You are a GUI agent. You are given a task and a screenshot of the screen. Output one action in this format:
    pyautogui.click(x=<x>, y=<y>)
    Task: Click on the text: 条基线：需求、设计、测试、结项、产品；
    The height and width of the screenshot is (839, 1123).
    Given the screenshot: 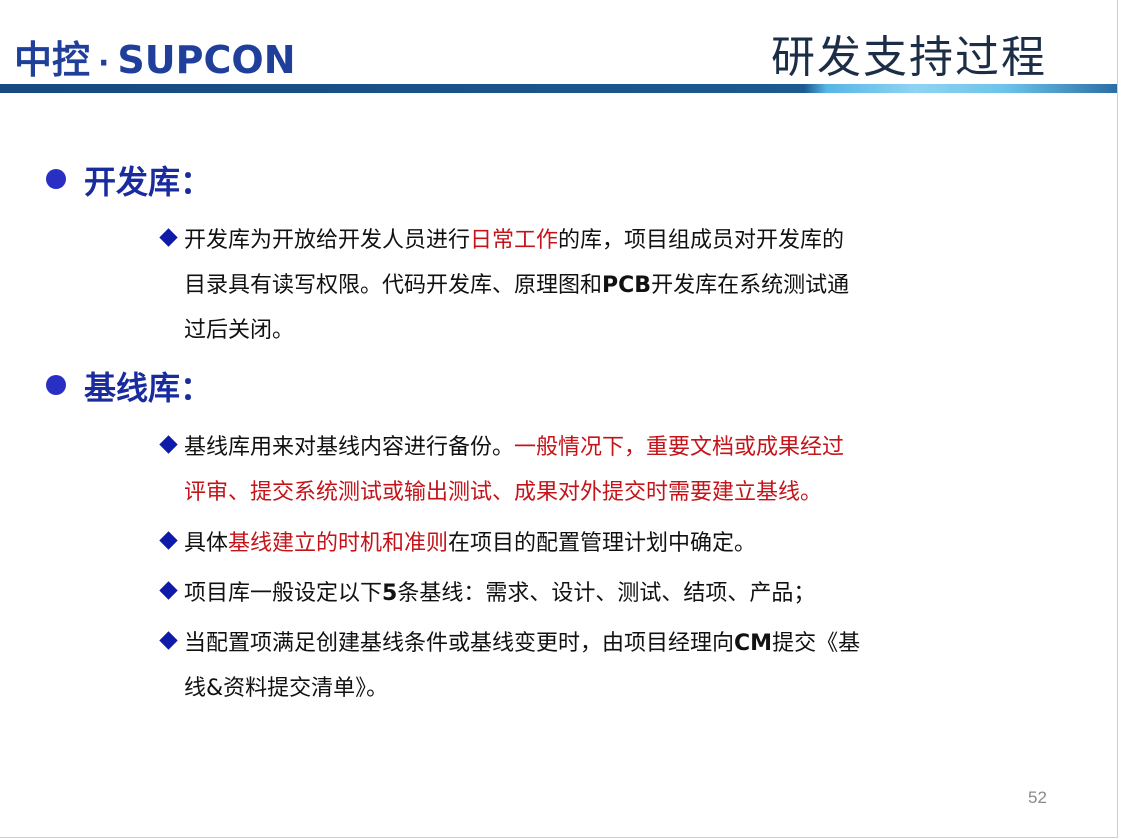 What is the action you would take?
    pyautogui.click(x=606, y=593)
    